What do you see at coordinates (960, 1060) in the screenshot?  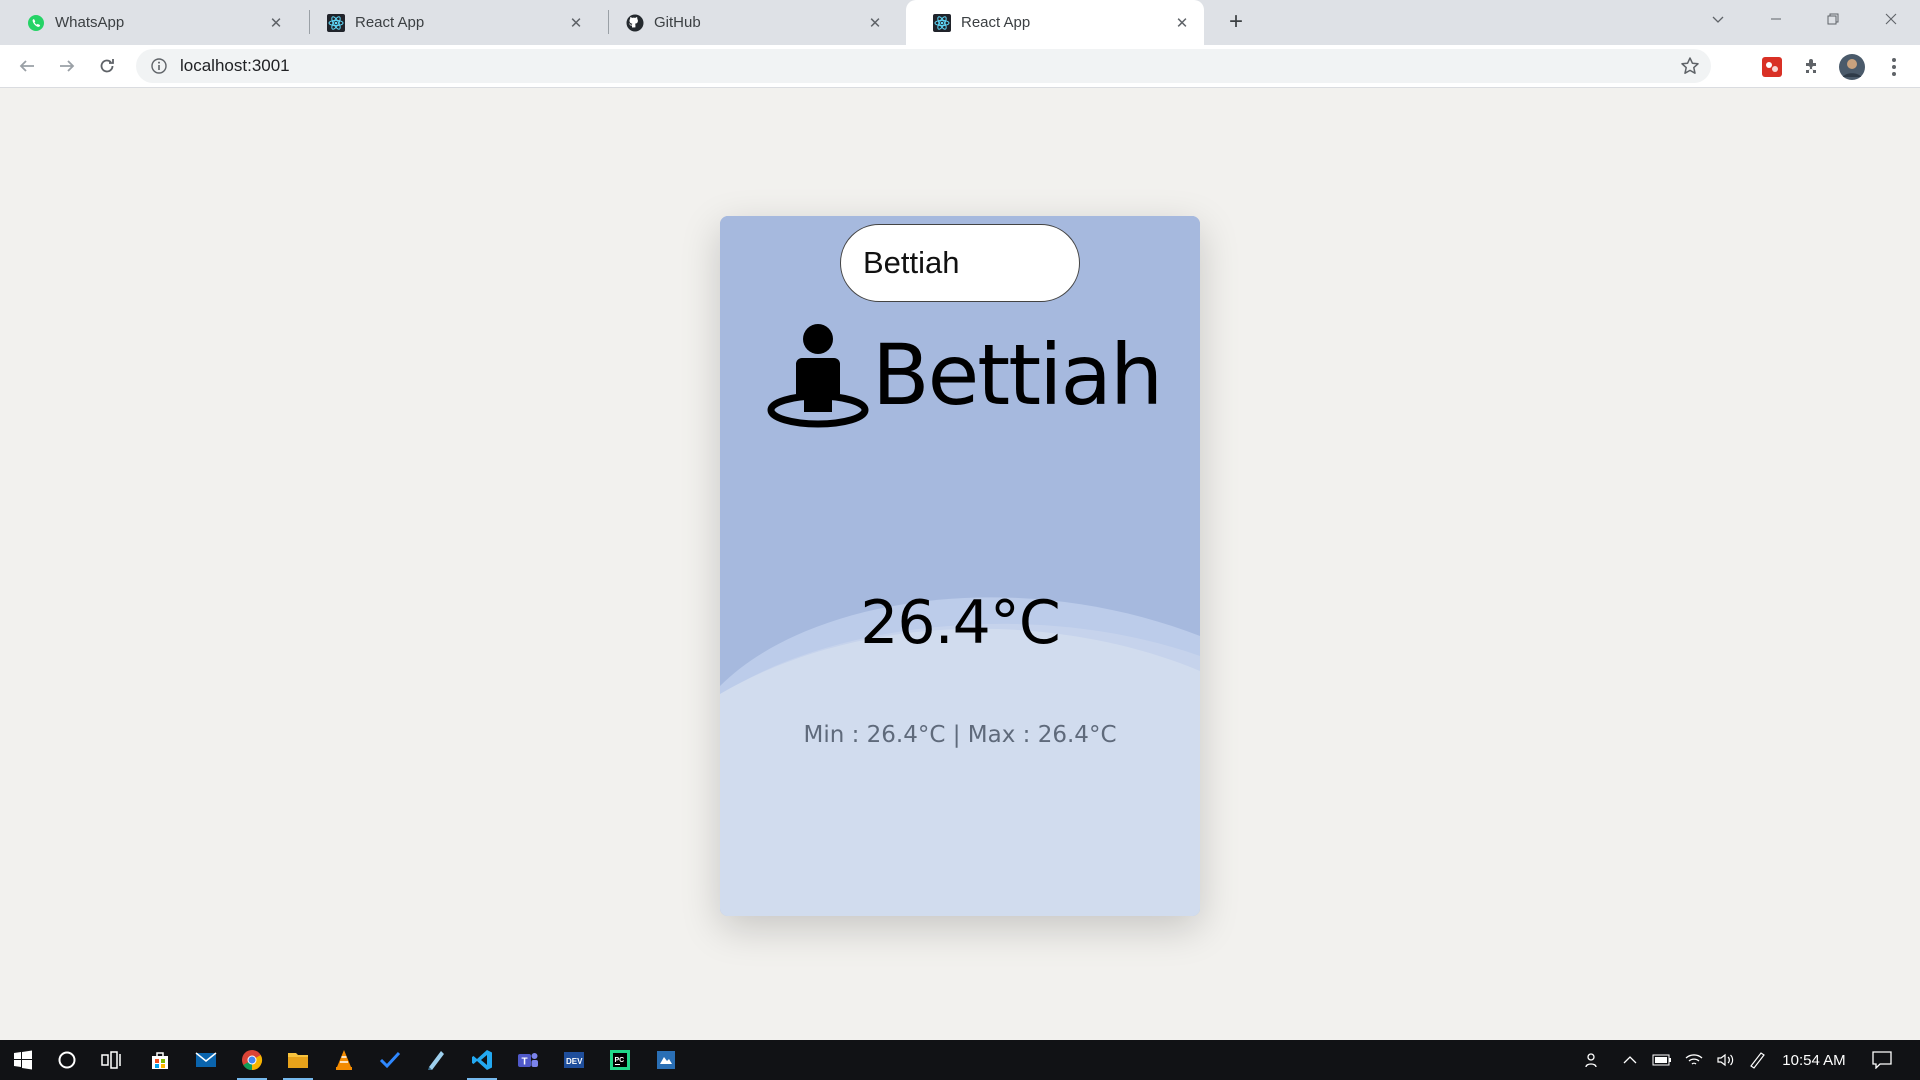 I see `windows-taskbar: T DEV PC 10:54 AM` at bounding box center [960, 1060].